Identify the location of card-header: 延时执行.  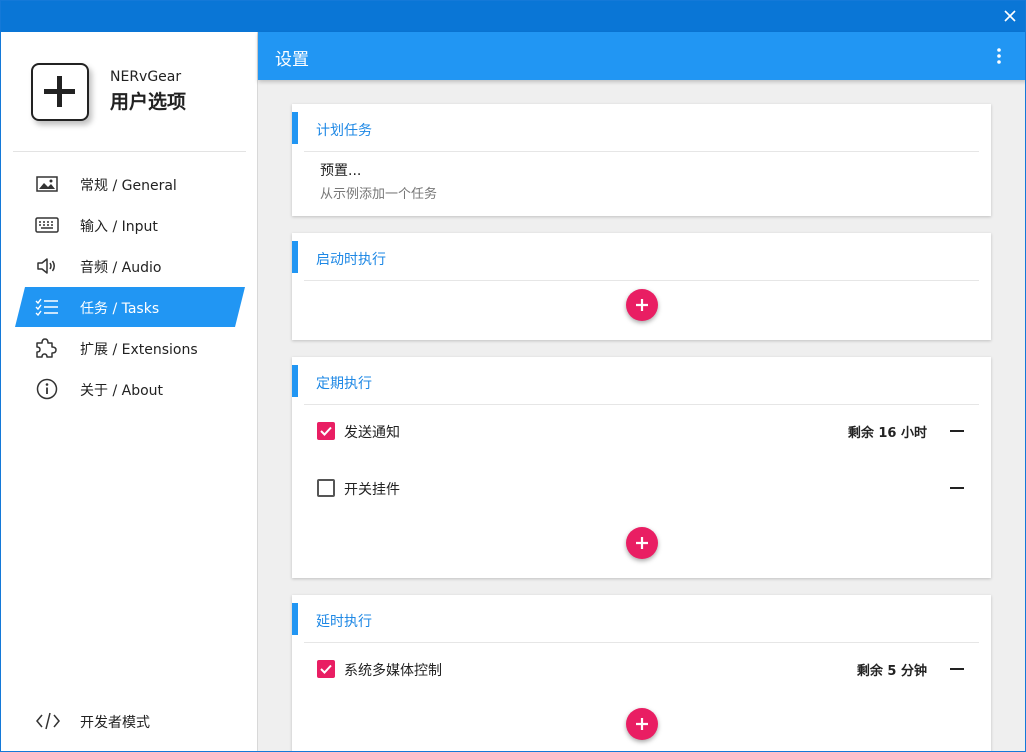
(641, 619).